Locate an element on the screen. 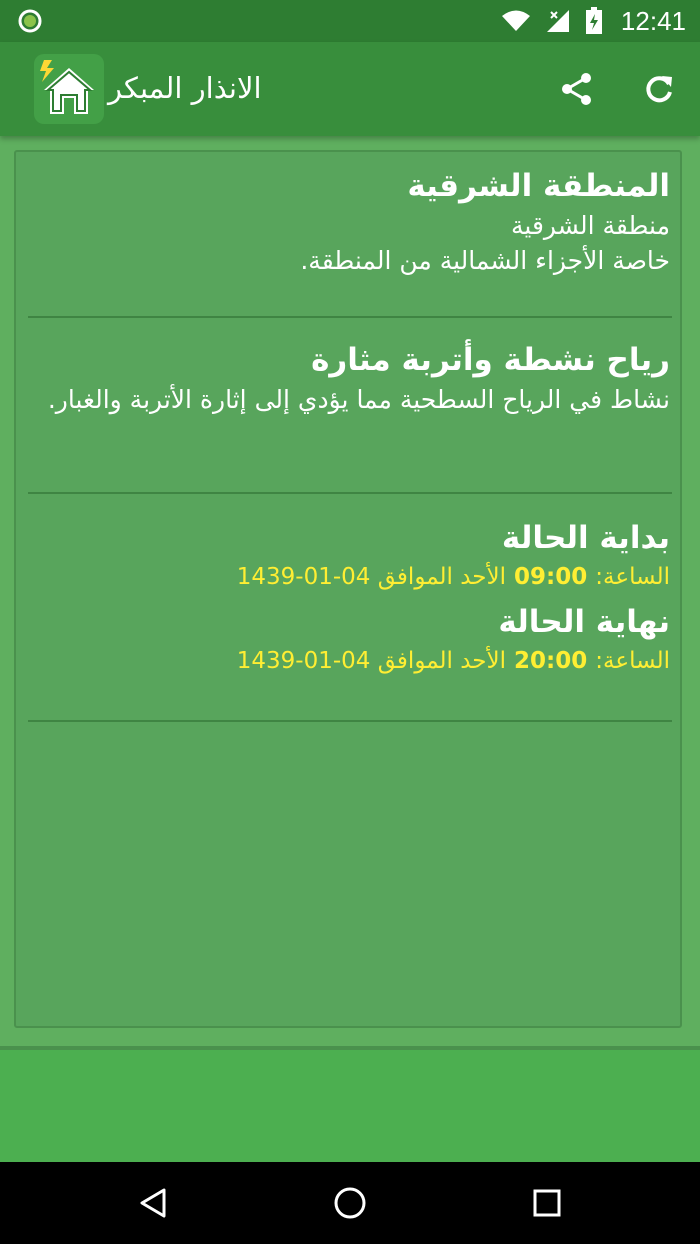  signal-icon is located at coordinates (557, 21).